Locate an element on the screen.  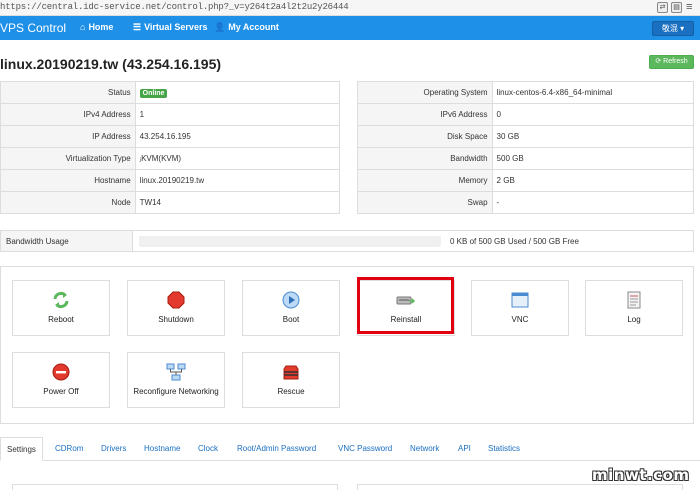
reconfigure-networking-label: Reconfigure Networking is located at coordinates (176, 391).